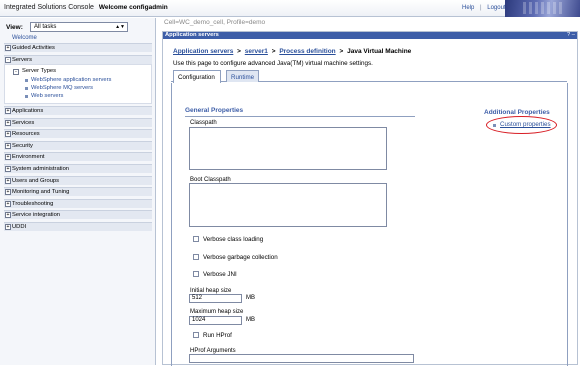  Describe the element at coordinates (369, 76) in the screenshot. I see `tab-strip: Configuration Runtime` at that location.